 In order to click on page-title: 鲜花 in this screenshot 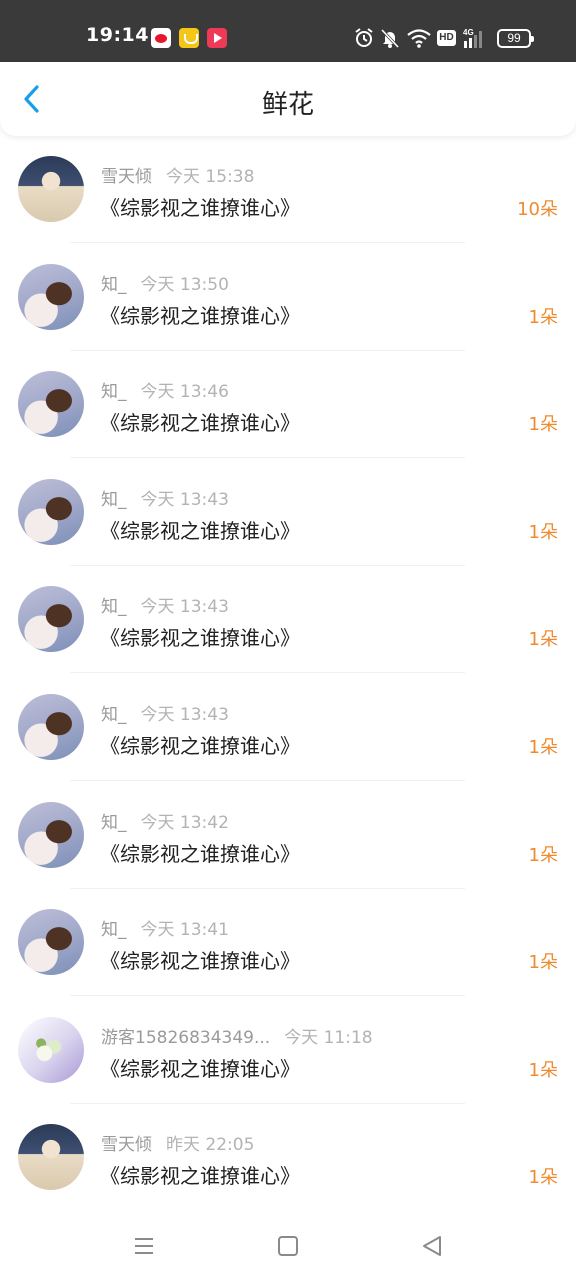, I will do `click(287, 105)`.